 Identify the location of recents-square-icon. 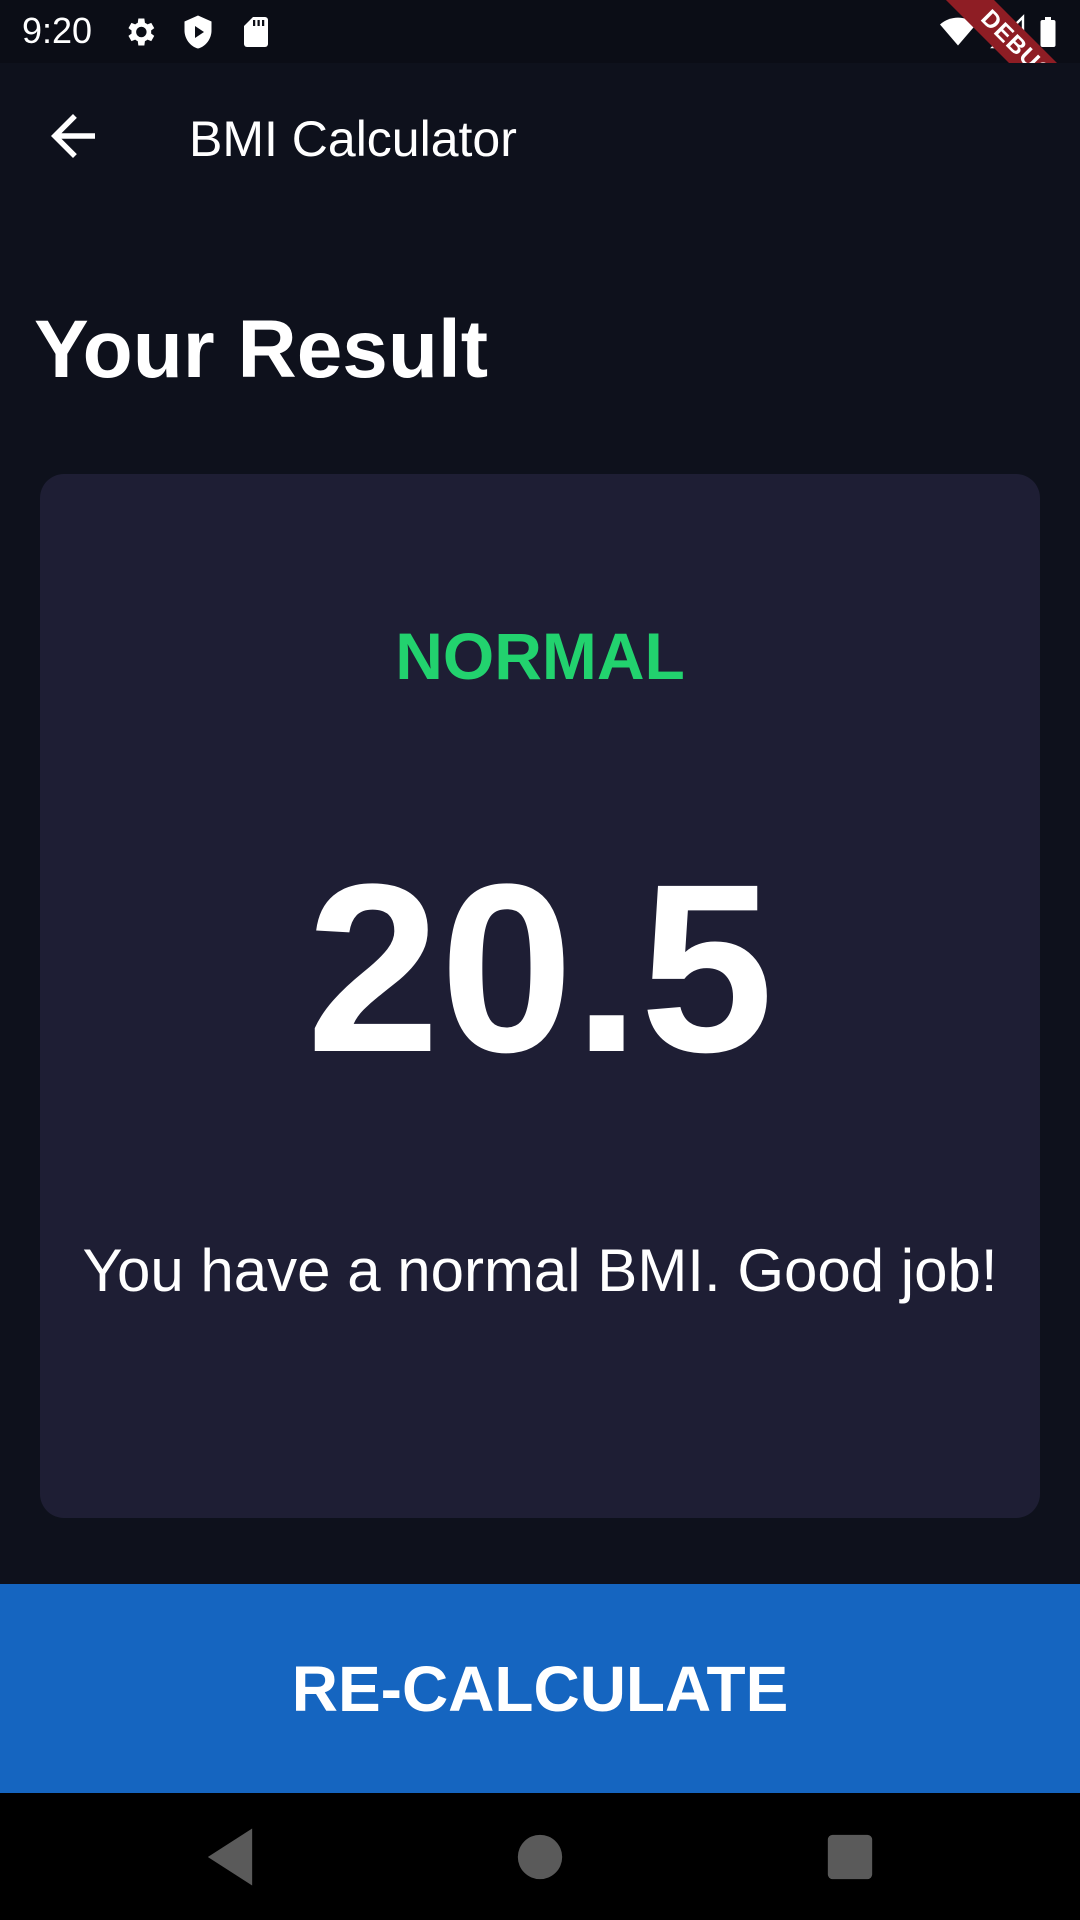
(850, 1857).